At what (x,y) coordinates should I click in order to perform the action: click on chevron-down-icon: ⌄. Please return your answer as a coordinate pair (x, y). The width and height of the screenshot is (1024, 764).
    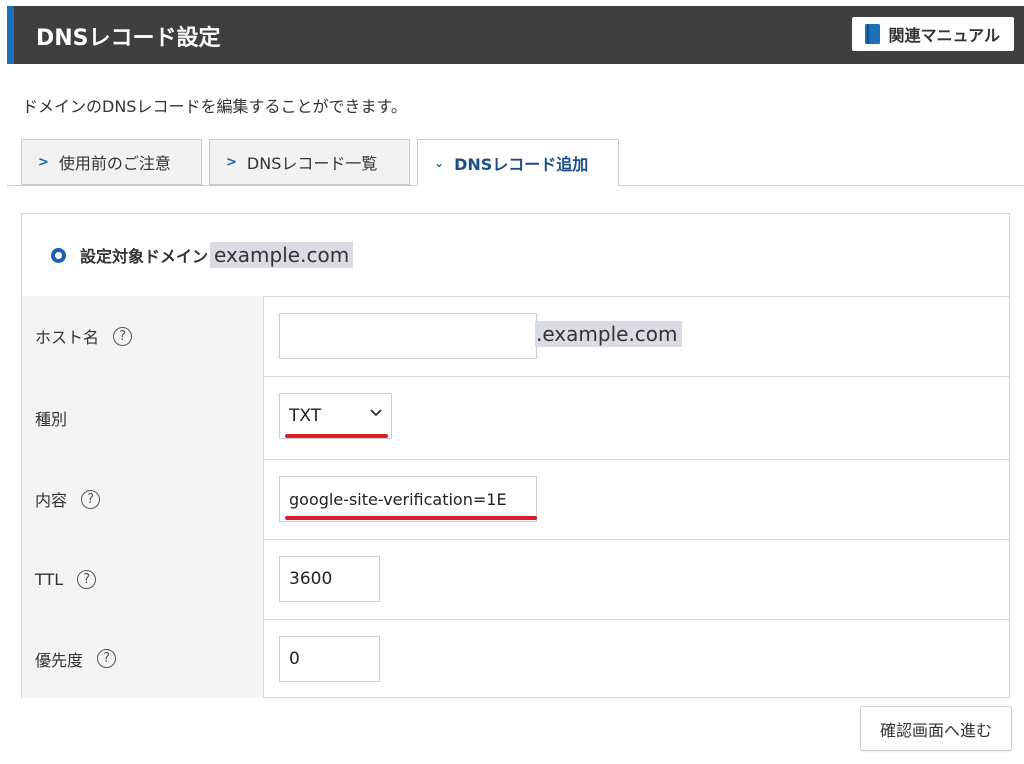
    Looking at the image, I should click on (439, 162).